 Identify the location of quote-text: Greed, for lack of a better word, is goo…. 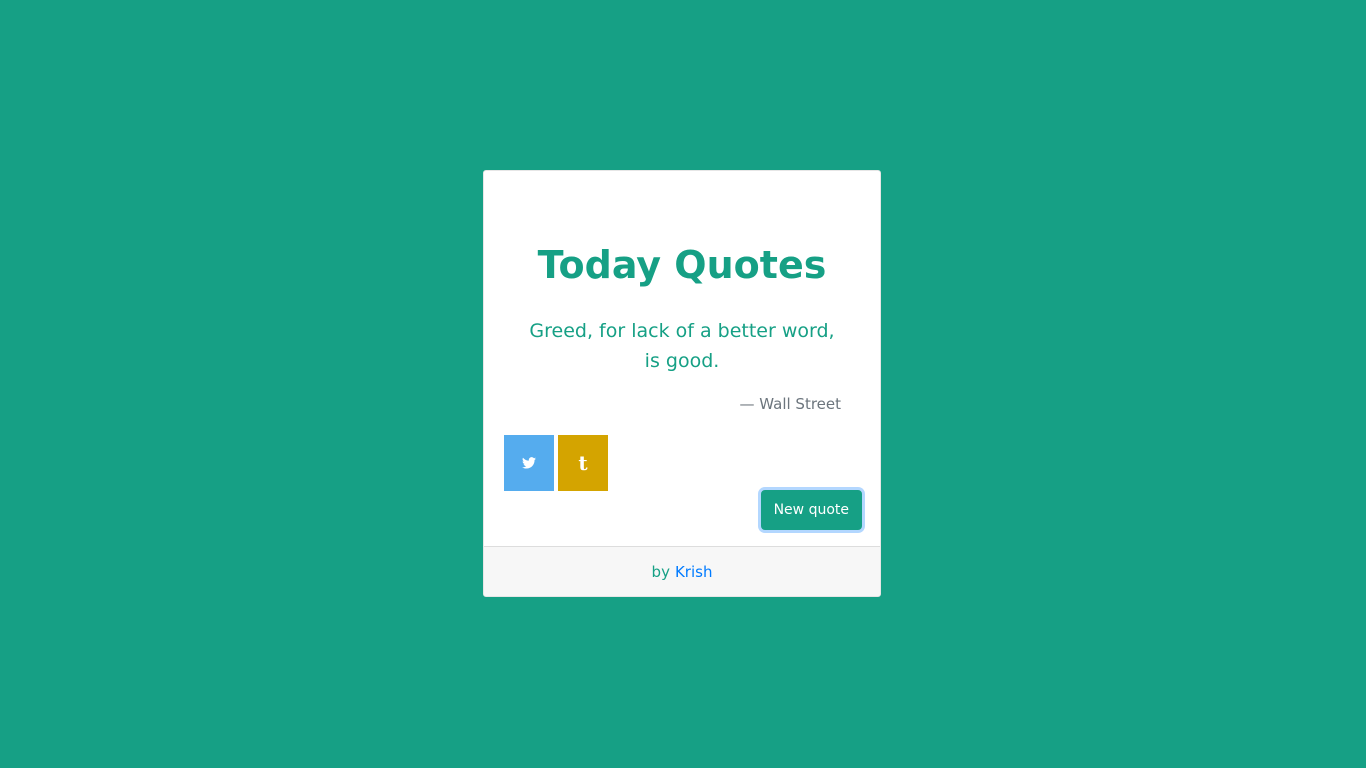
(682, 346).